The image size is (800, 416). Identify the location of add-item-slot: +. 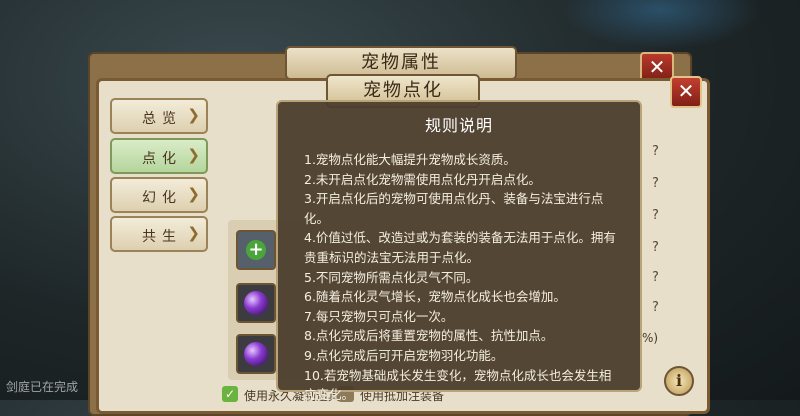
(256, 250).